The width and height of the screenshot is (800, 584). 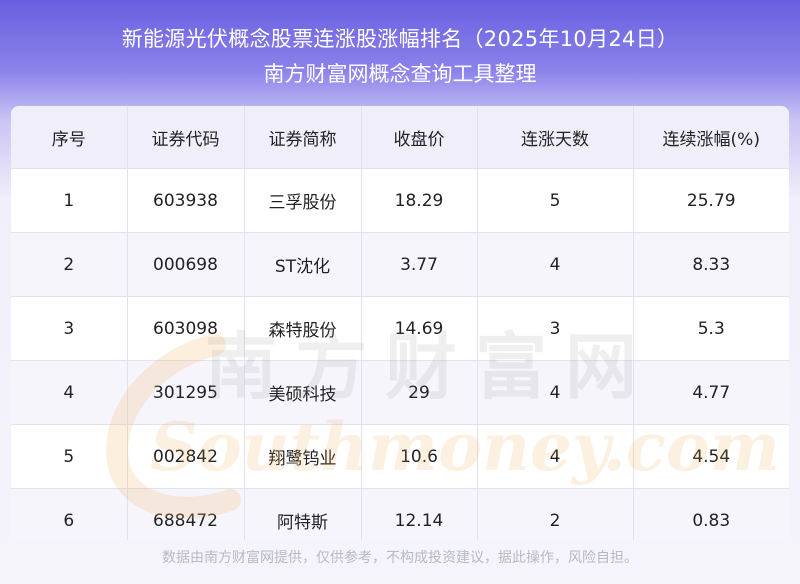 What do you see at coordinates (303, 137) in the screenshot?
I see `column-header-name: 证券简称` at bounding box center [303, 137].